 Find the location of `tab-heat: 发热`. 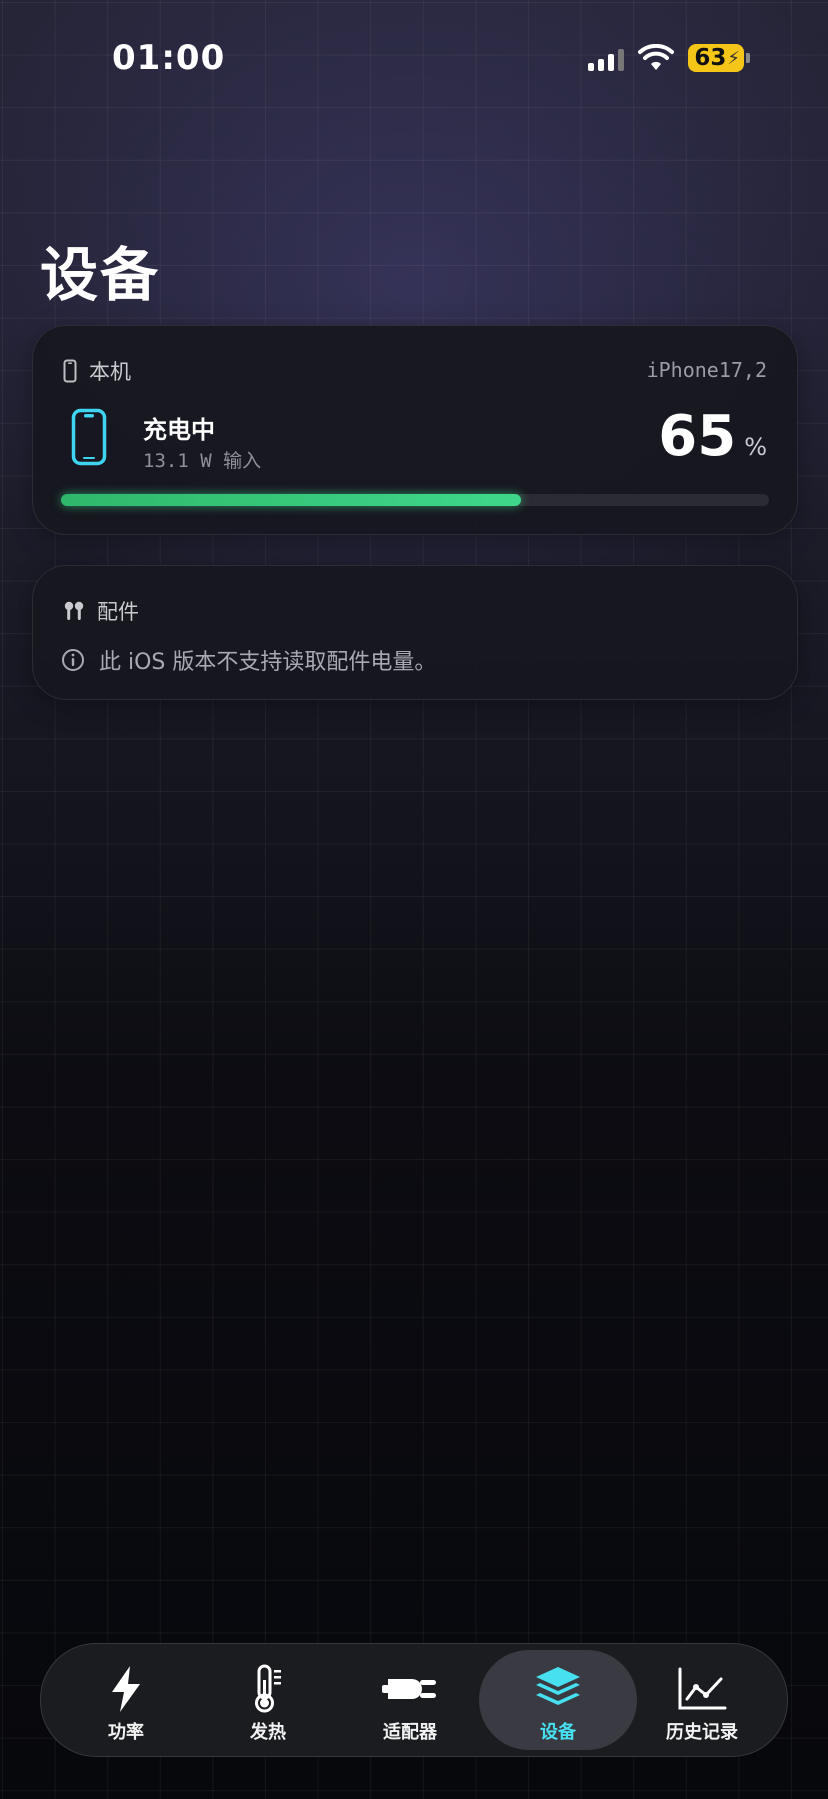

tab-heat: 发热 is located at coordinates (268, 1700).